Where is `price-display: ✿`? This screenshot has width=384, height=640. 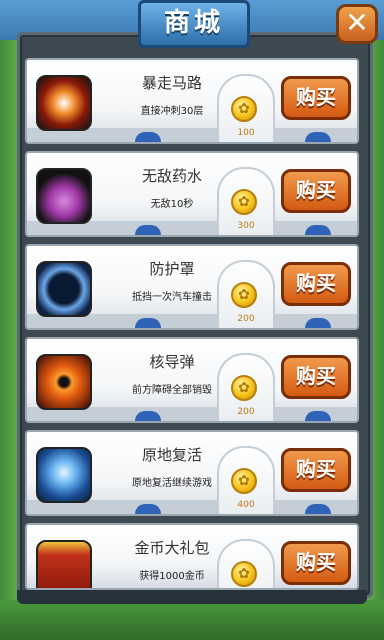 price-display: ✿ is located at coordinates (246, 563).